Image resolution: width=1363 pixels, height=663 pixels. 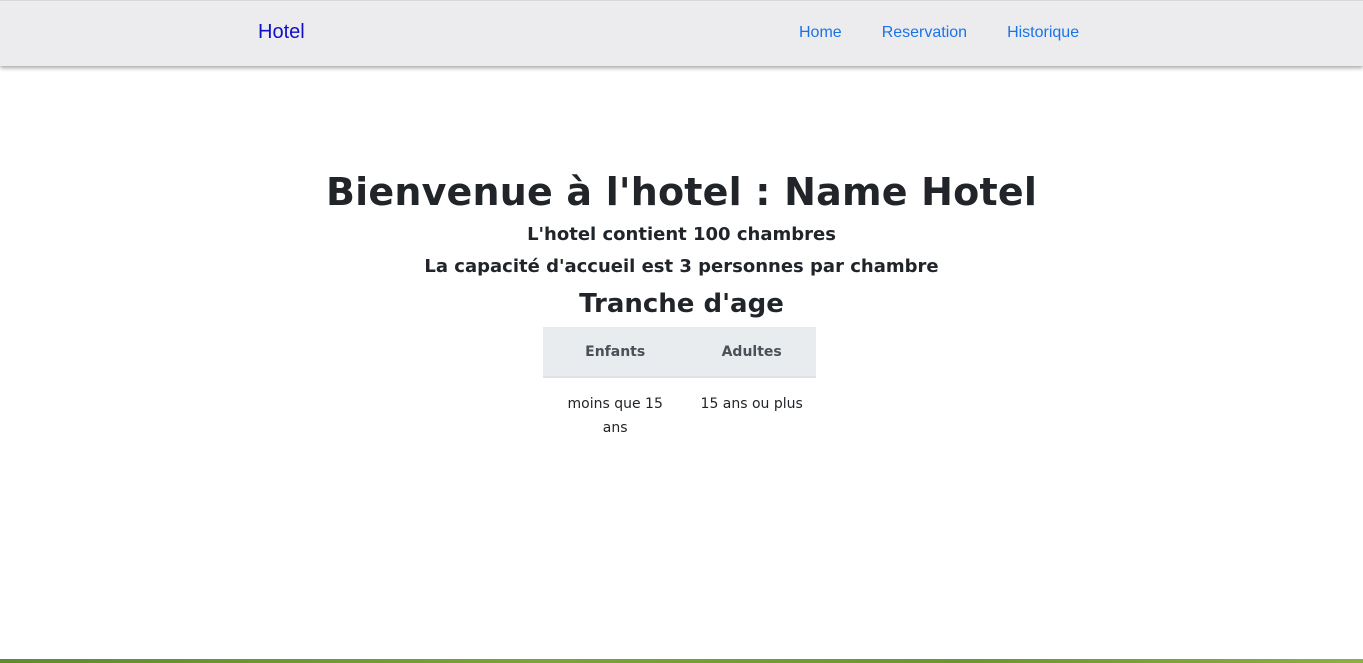 What do you see at coordinates (681, 234) in the screenshot?
I see `rooms-info: L'hotel contient 100 chambres` at bounding box center [681, 234].